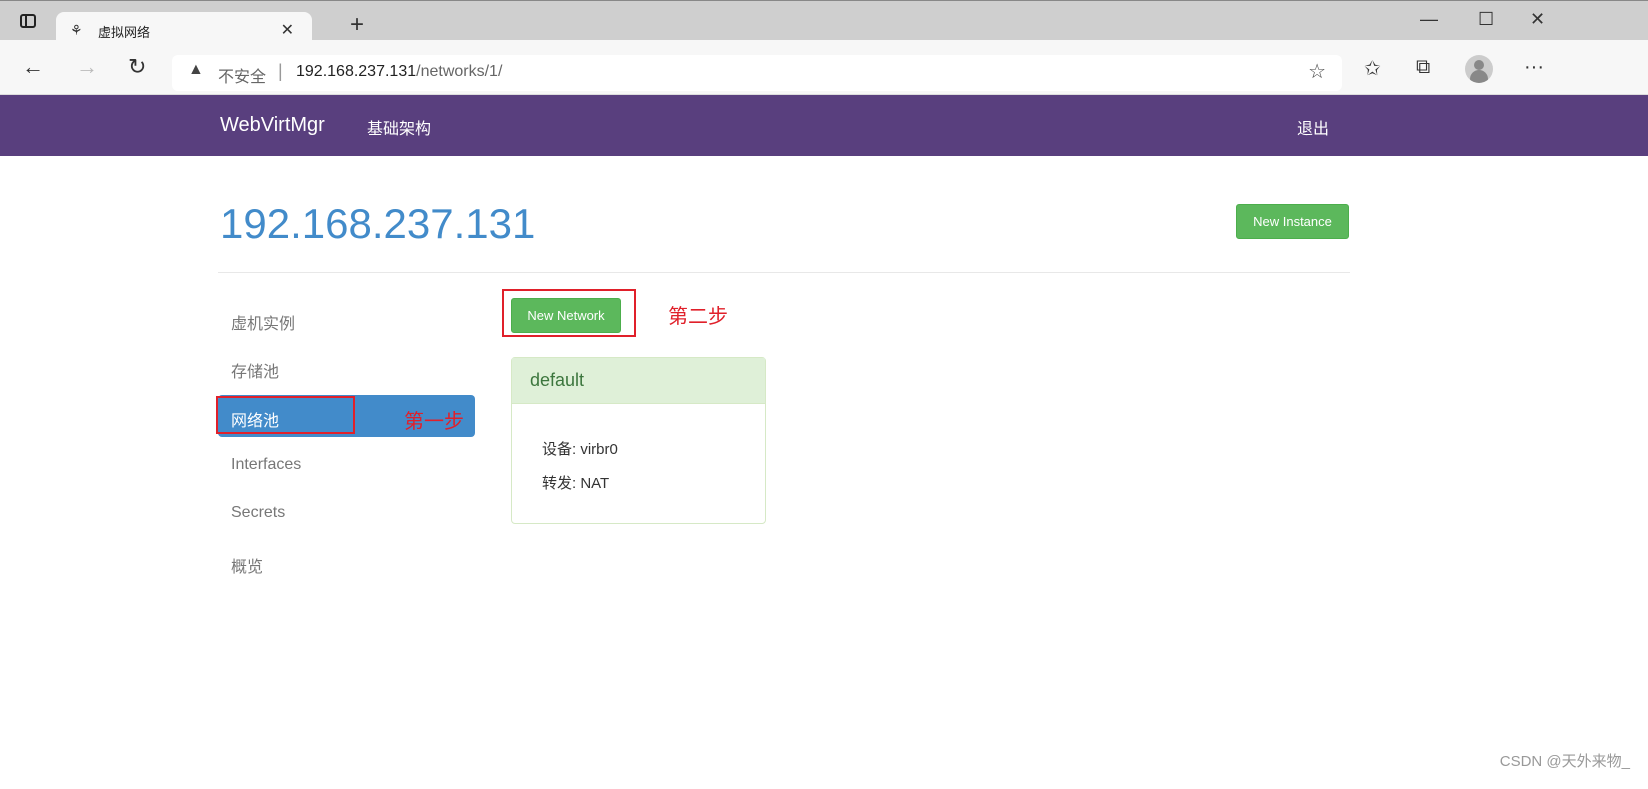  What do you see at coordinates (76, 30) in the screenshot?
I see `favicon-icon: ⚘` at bounding box center [76, 30].